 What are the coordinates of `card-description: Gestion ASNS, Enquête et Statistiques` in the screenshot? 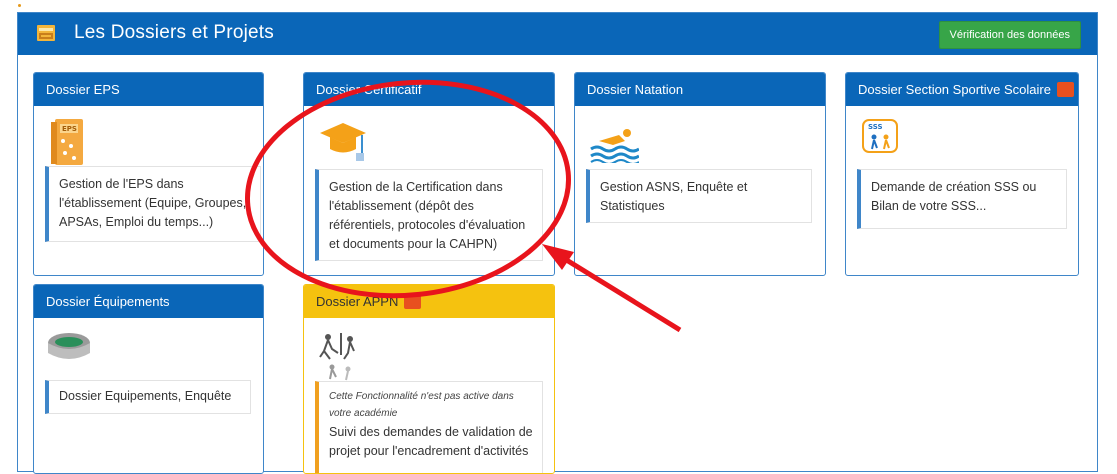 It's located at (699, 196).